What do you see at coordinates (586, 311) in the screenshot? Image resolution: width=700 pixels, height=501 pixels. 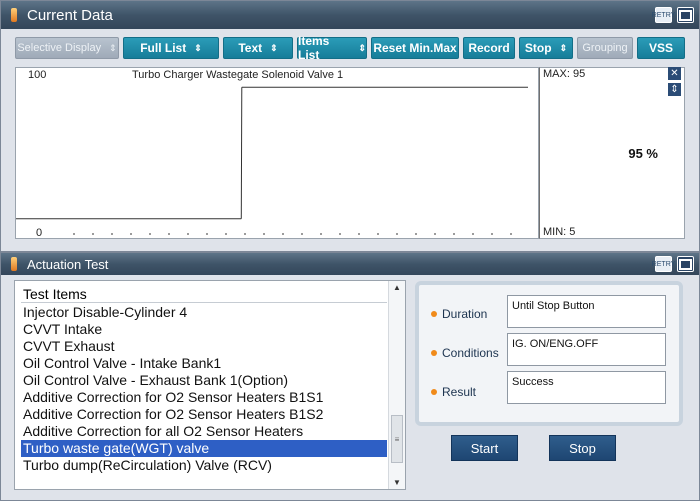 I see `duration-value: Until Stop Button` at bounding box center [586, 311].